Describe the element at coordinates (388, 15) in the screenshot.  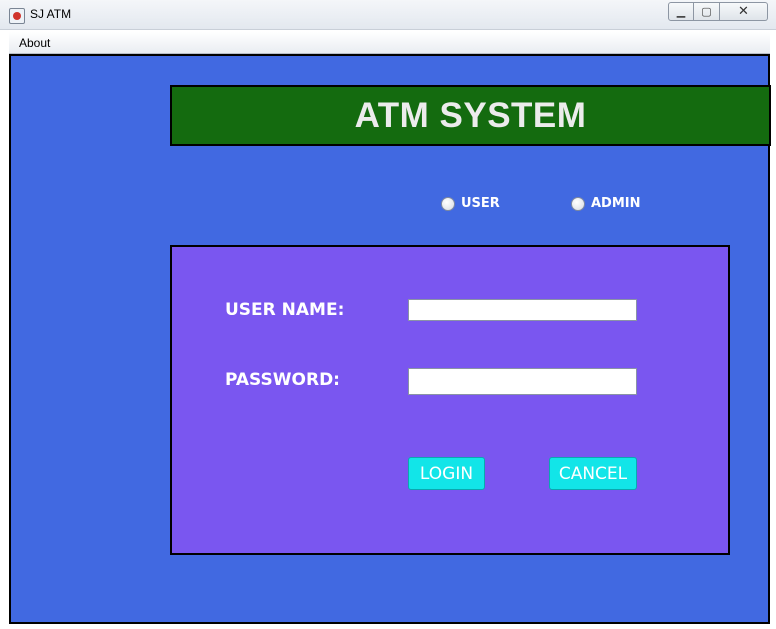
I see `window-title-bar: SJ ATM ▁ ▢ ✕` at that location.